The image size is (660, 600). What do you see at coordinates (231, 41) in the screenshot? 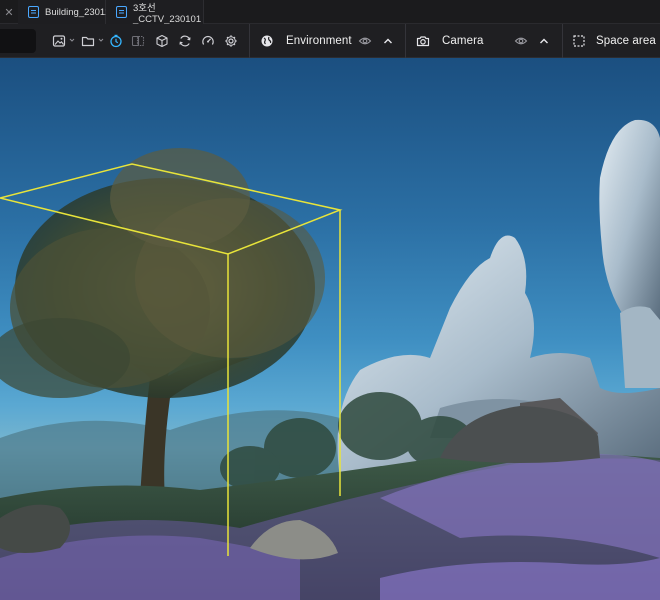
I see `gear-icon` at bounding box center [231, 41].